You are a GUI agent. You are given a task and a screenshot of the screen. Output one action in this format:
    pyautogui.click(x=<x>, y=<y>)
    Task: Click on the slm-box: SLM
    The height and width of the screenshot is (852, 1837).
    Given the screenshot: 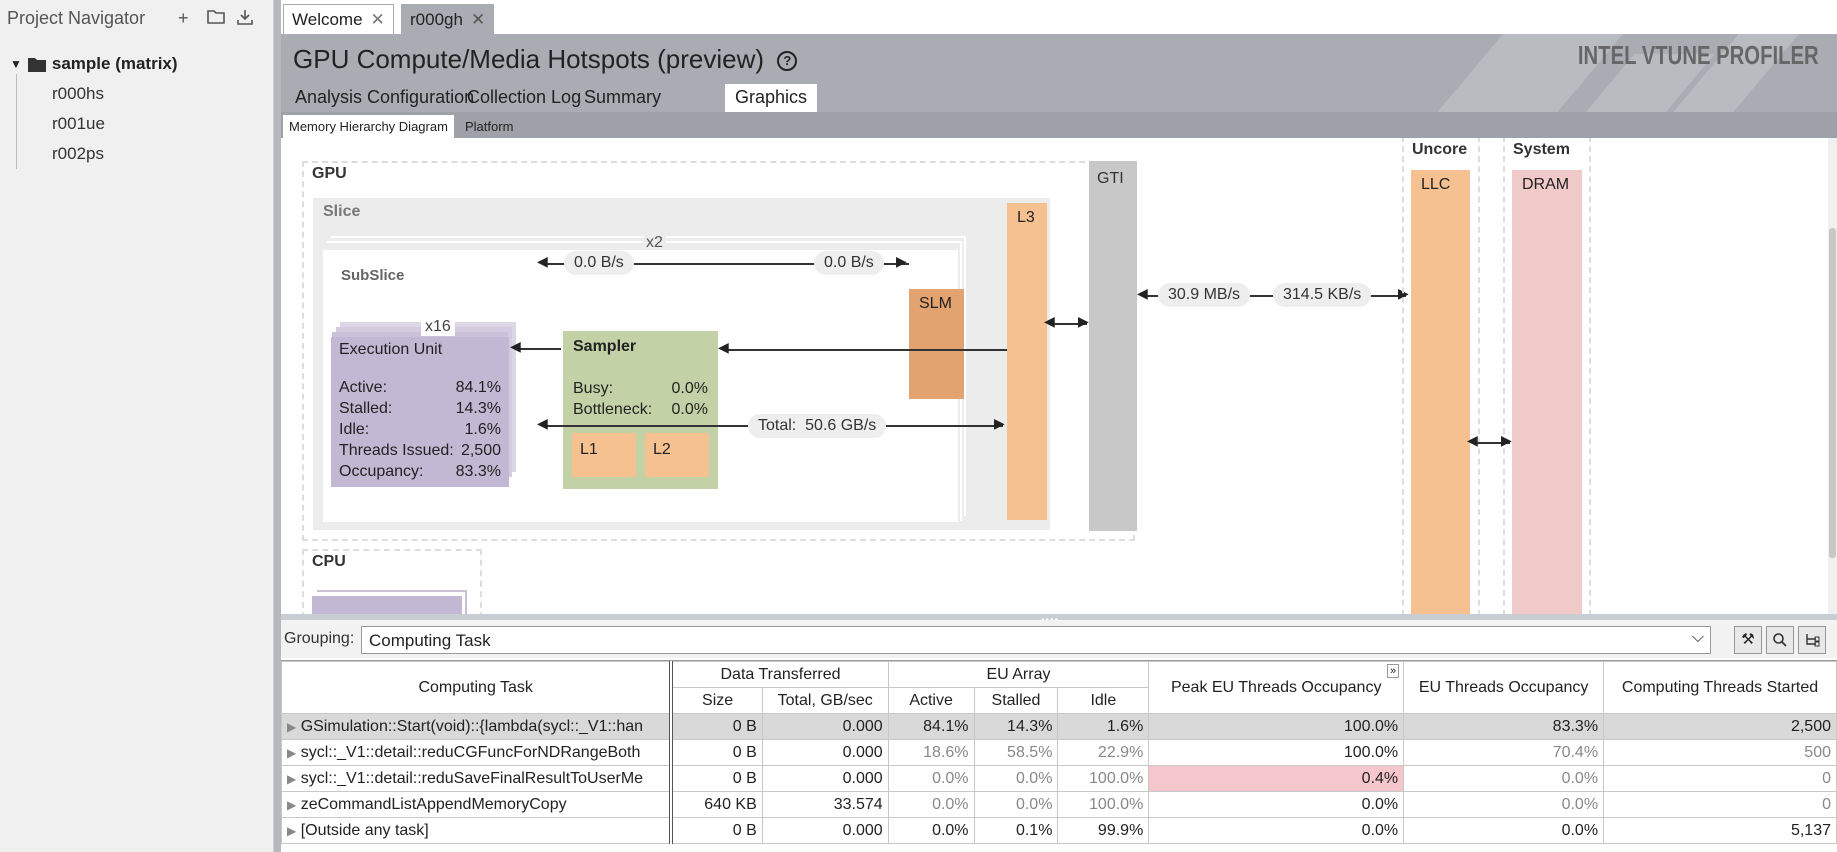 What is the action you would take?
    pyautogui.click(x=936, y=344)
    